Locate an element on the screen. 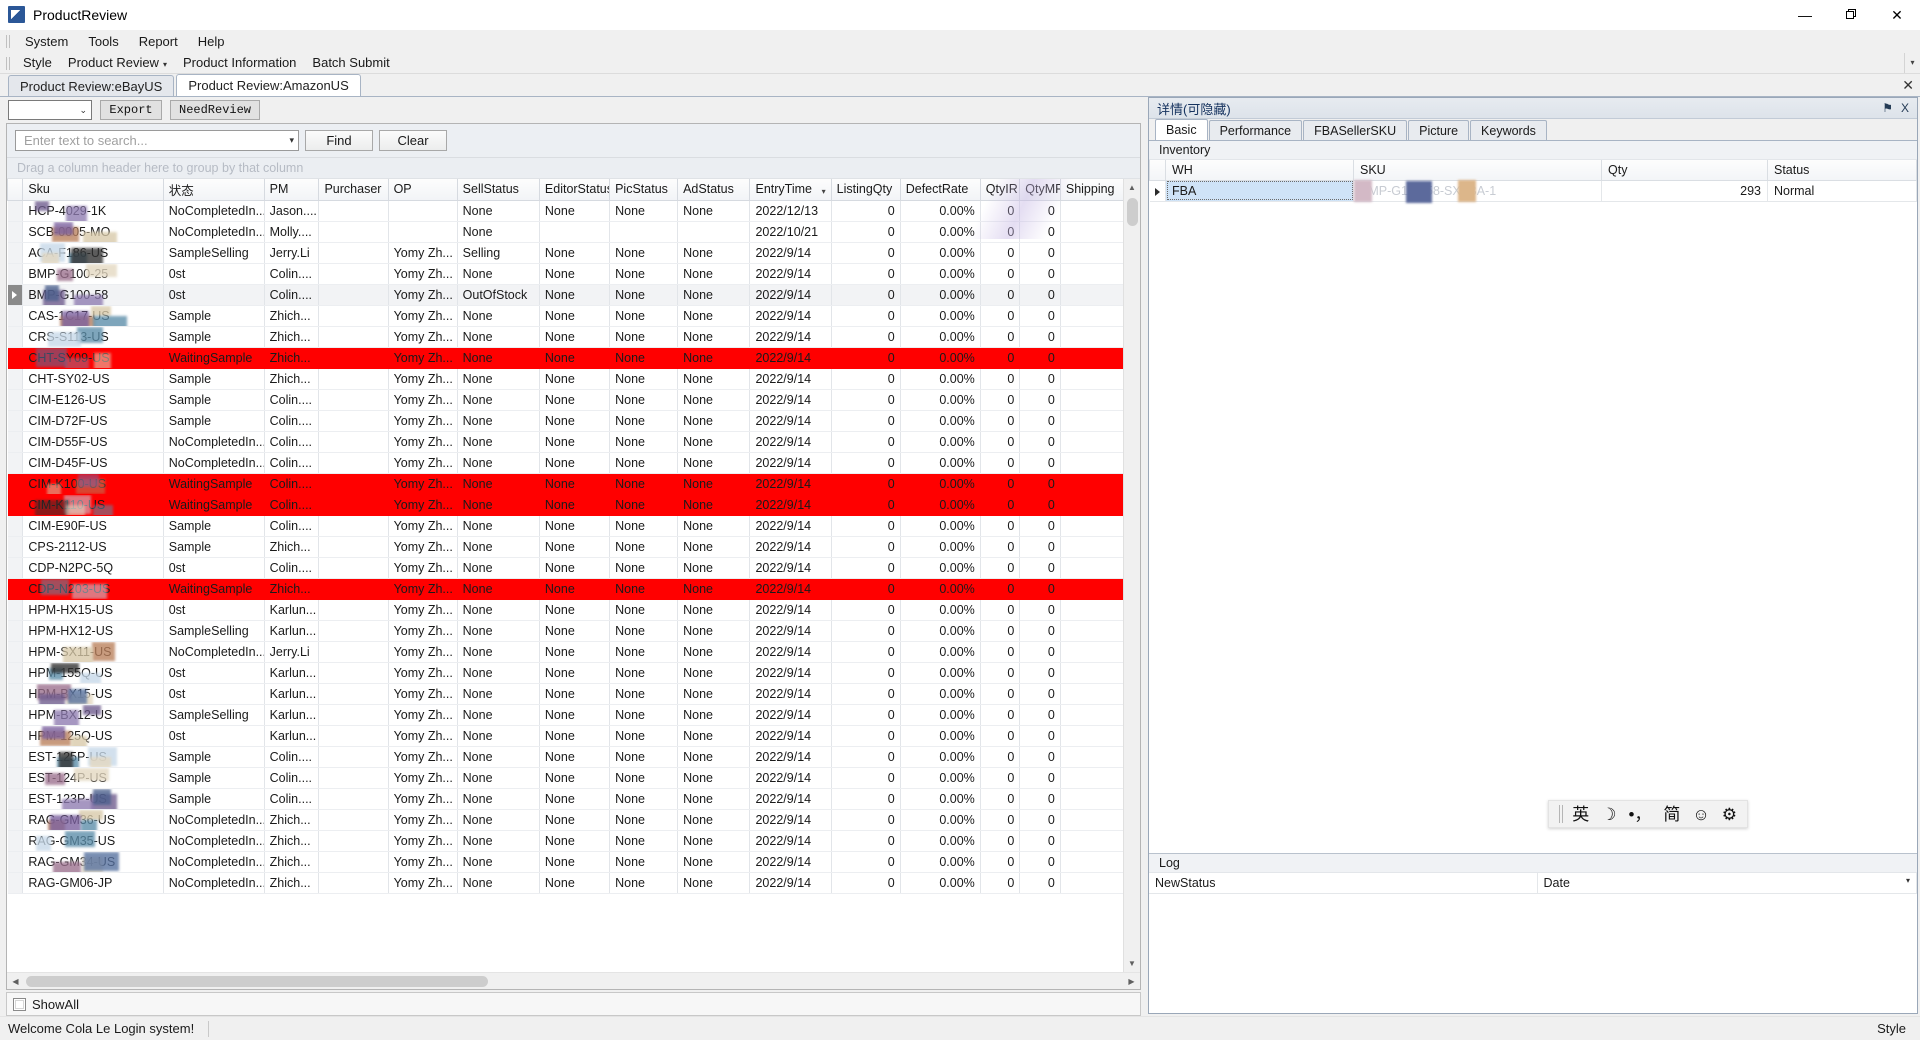 The height and width of the screenshot is (1040, 1920). cell-entrytime: 2022/9/14 is located at coordinates (790, 568).